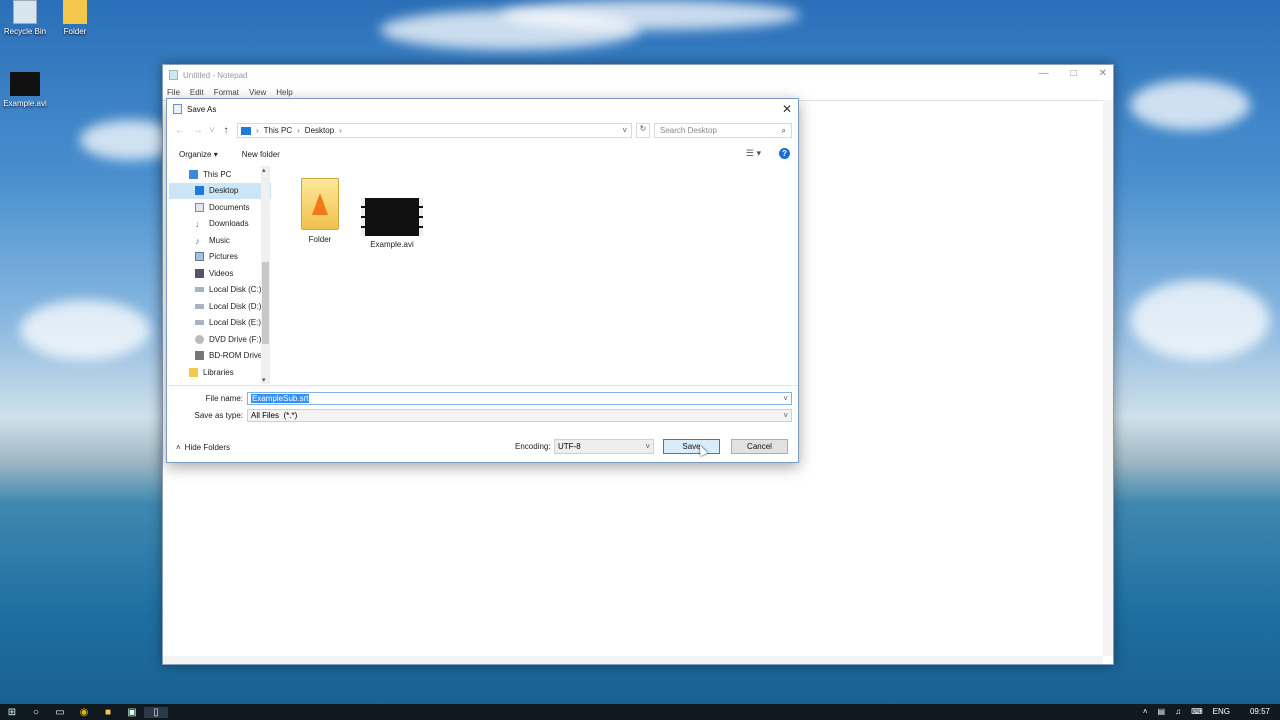 The width and height of the screenshot is (1280, 720). I want to click on store-icon: ▣, so click(132, 712).